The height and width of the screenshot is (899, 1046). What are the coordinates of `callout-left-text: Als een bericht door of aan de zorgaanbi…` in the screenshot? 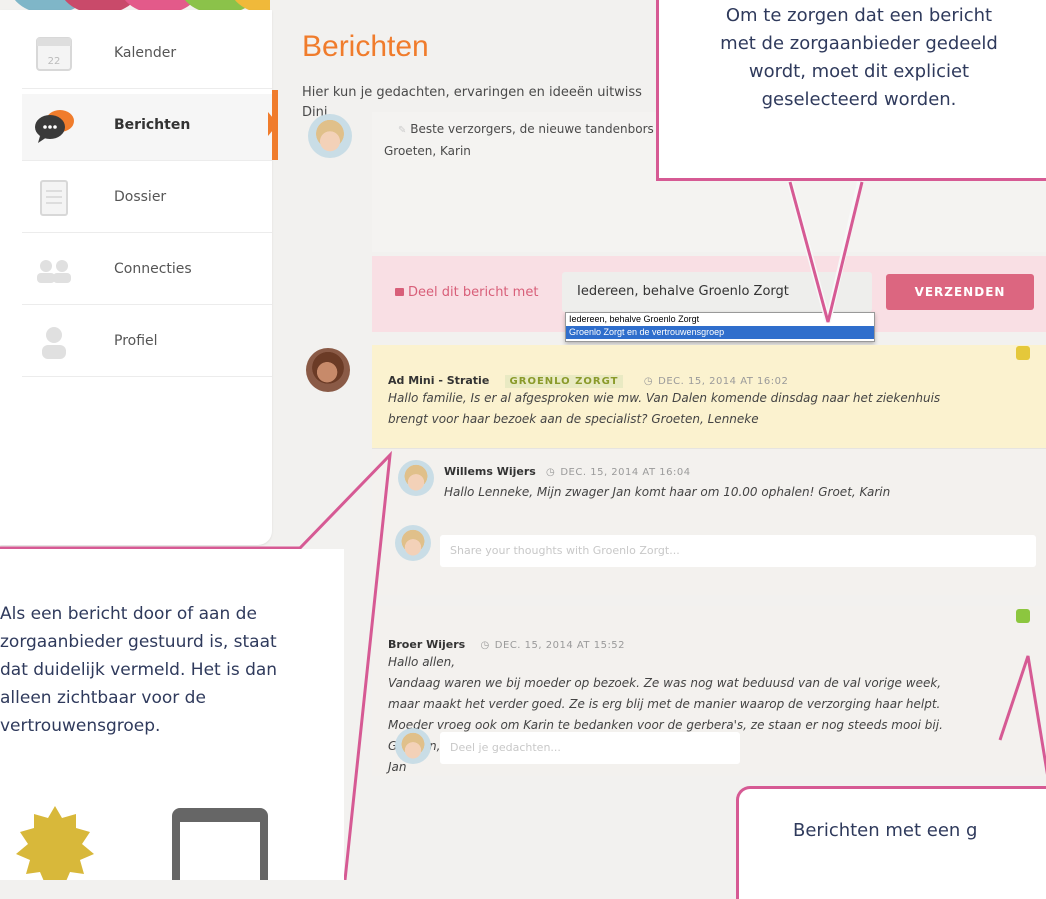 It's located at (139, 670).